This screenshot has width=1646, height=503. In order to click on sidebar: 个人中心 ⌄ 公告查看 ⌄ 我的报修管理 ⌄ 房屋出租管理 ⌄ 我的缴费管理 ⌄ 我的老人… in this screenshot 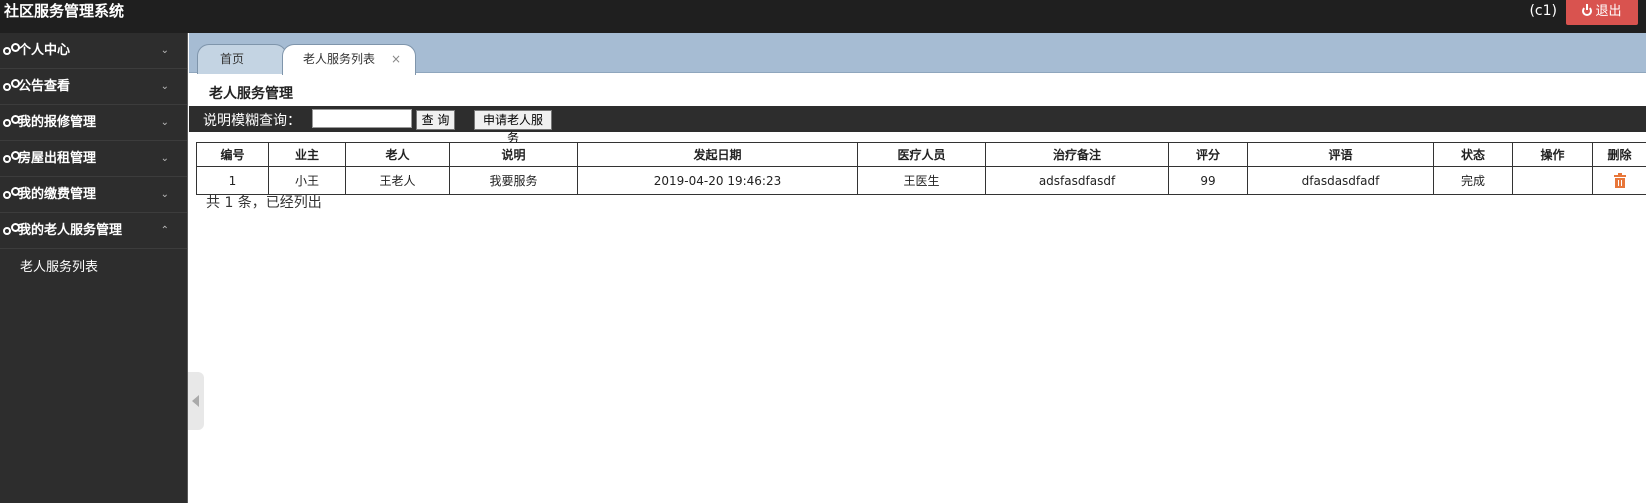, I will do `click(94, 268)`.